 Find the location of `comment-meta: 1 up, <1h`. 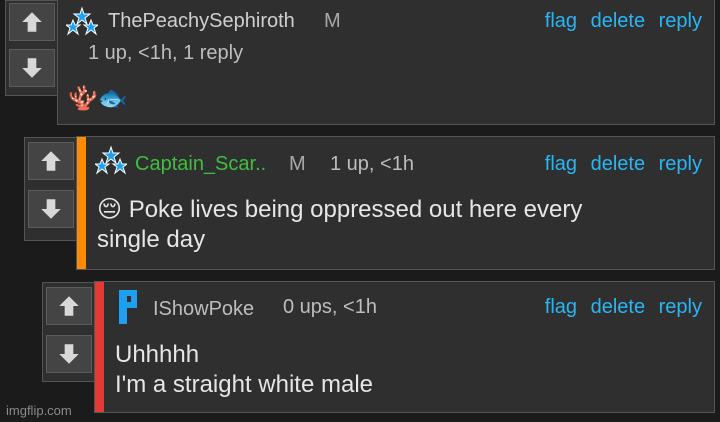

comment-meta: 1 up, <1h is located at coordinates (372, 164).